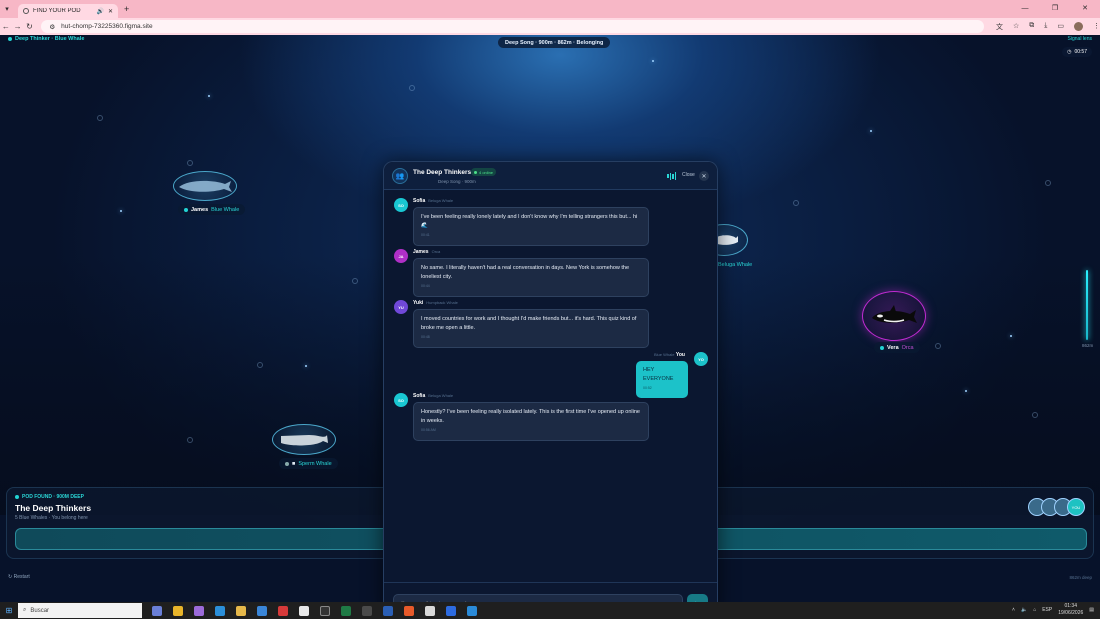 This screenshot has height=619, width=1100. What do you see at coordinates (704, 176) in the screenshot?
I see `close-icon: ✕` at bounding box center [704, 176].